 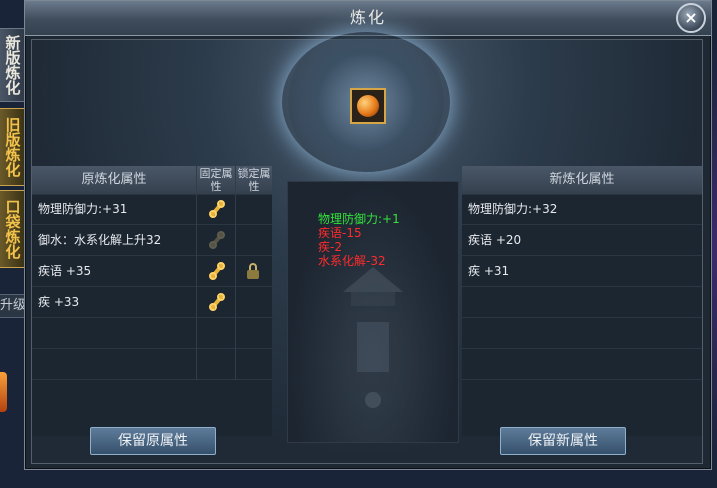 What do you see at coordinates (495, 240) in the screenshot?
I see `attribute-text: 疾语 +20` at bounding box center [495, 240].